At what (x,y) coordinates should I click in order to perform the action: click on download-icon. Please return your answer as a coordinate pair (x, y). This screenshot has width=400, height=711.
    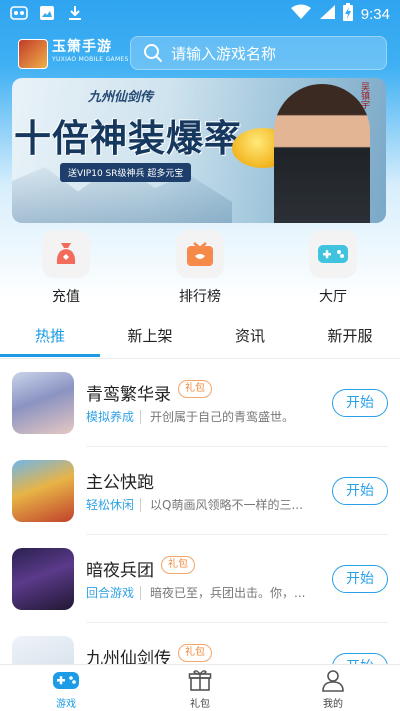
    Looking at the image, I should click on (75, 13).